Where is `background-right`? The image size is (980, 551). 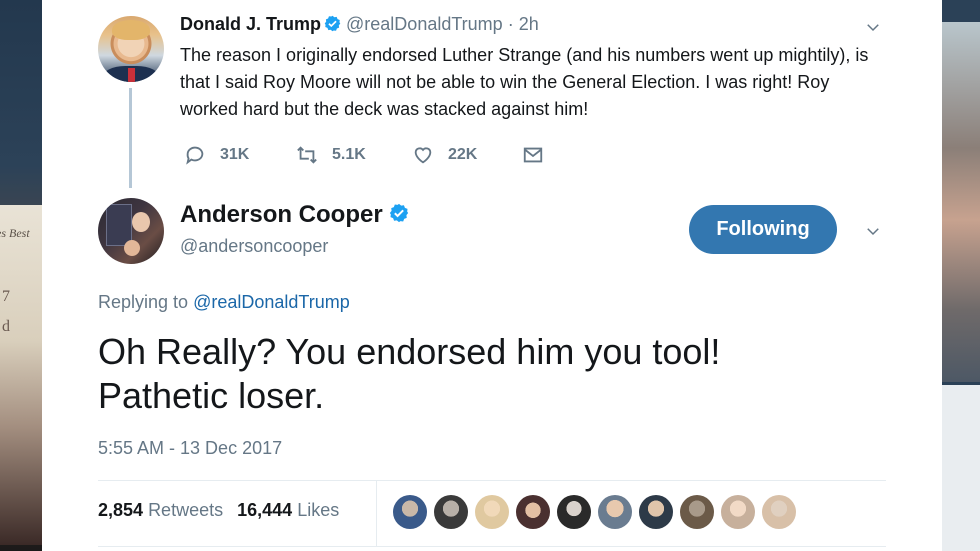 background-right is located at coordinates (961, 275).